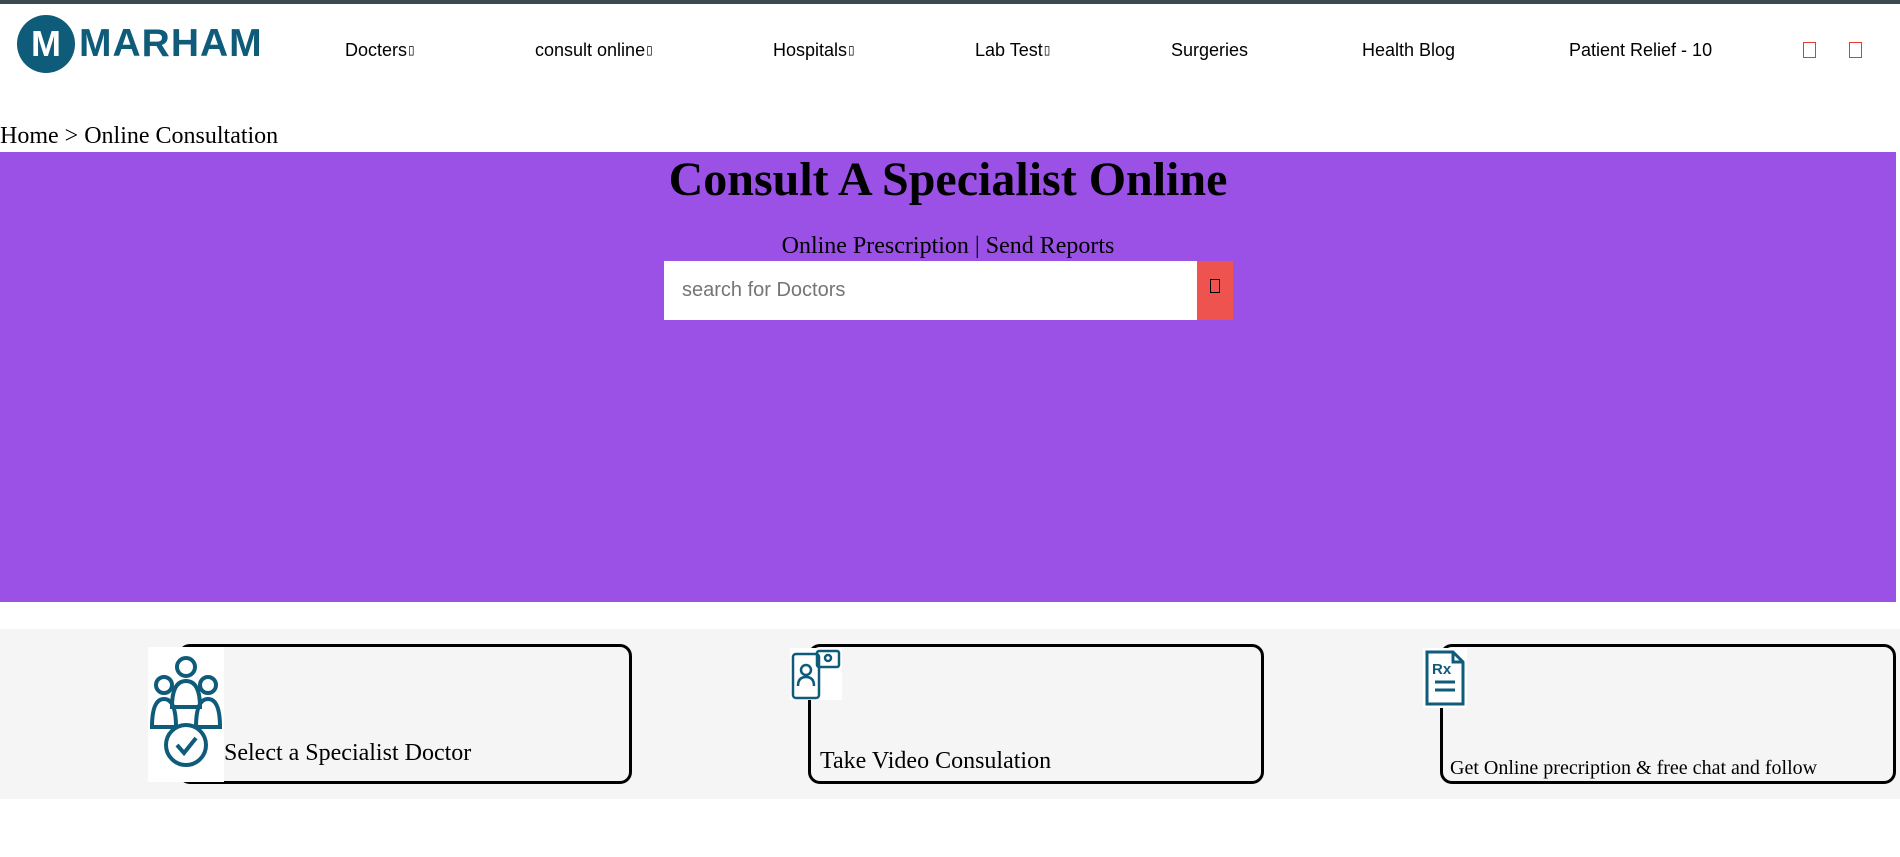 The width and height of the screenshot is (1900, 857). What do you see at coordinates (1009, 50) in the screenshot?
I see `nav-item-label: Lab Test` at bounding box center [1009, 50].